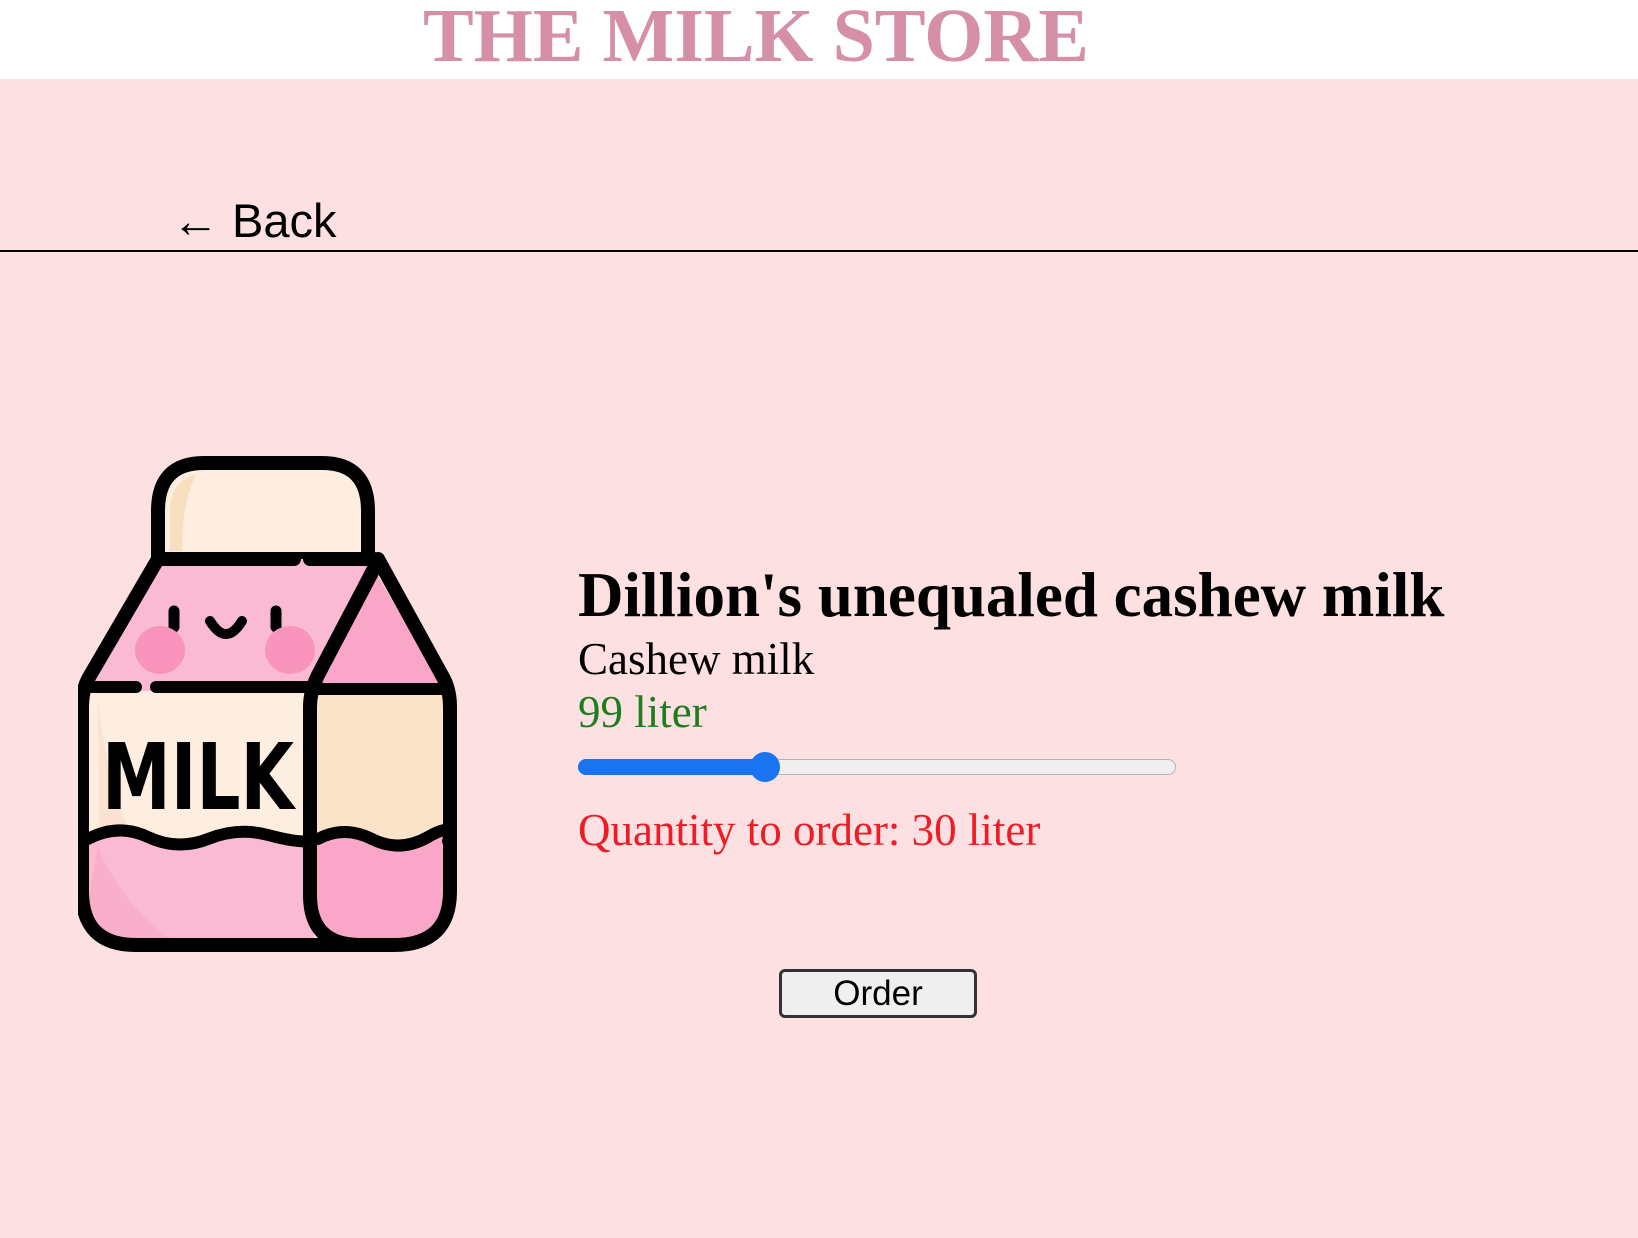 This screenshot has height=1238, width=1638. I want to click on slider-thumb, so click(764, 767).